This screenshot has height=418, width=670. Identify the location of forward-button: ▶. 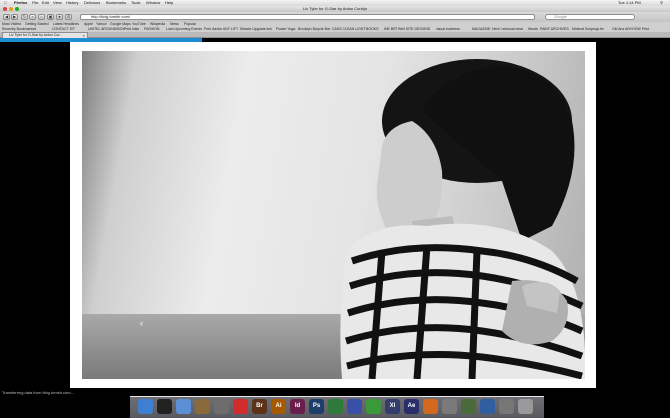
(14, 17).